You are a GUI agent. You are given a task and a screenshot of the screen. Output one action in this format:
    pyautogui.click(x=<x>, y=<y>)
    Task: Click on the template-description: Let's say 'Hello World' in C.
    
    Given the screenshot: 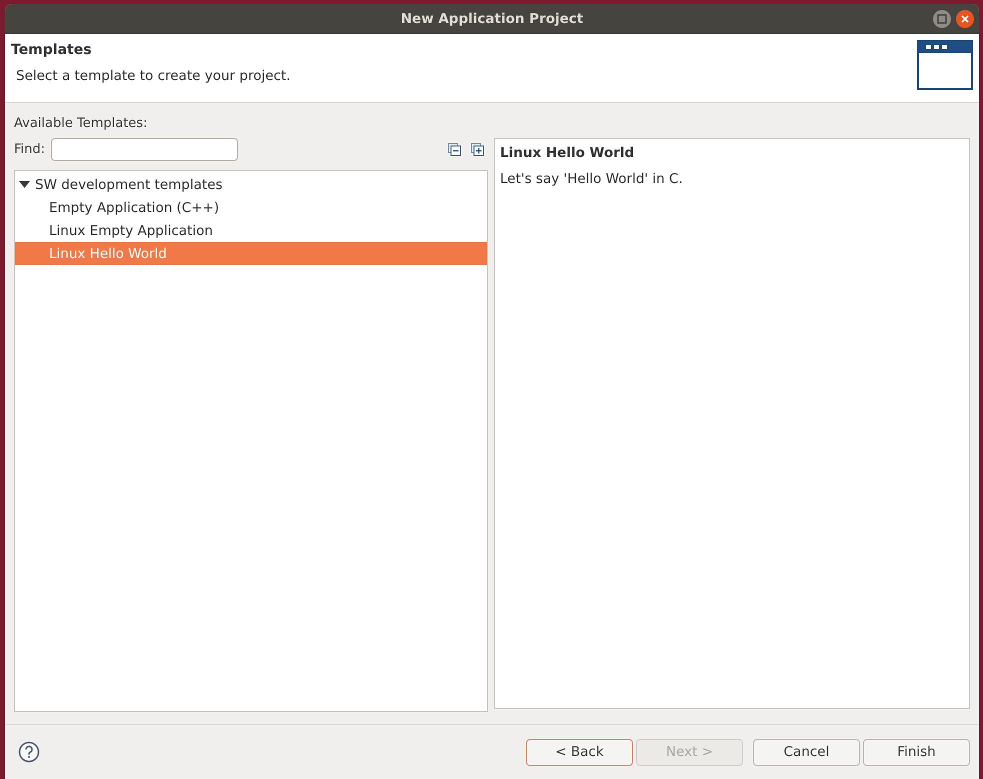 What is the action you would take?
    pyautogui.click(x=592, y=179)
    